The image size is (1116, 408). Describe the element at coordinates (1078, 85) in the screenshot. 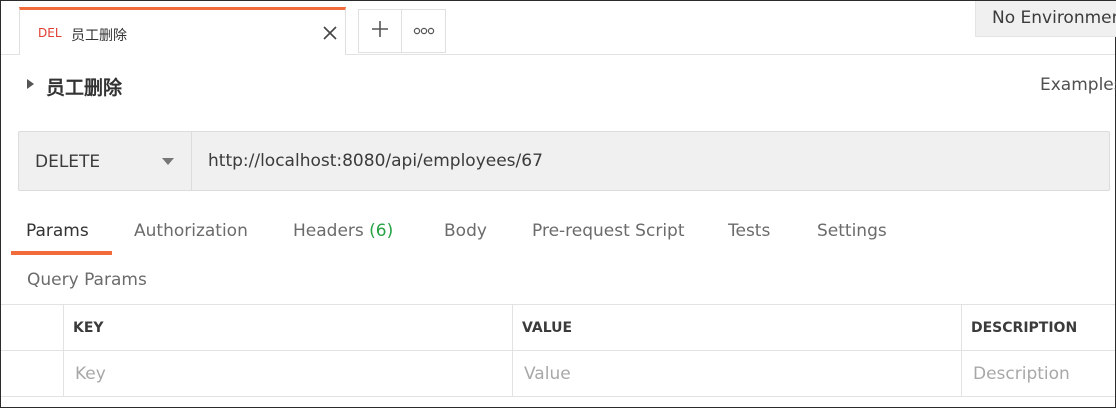

I see `examples-link: Examples` at that location.